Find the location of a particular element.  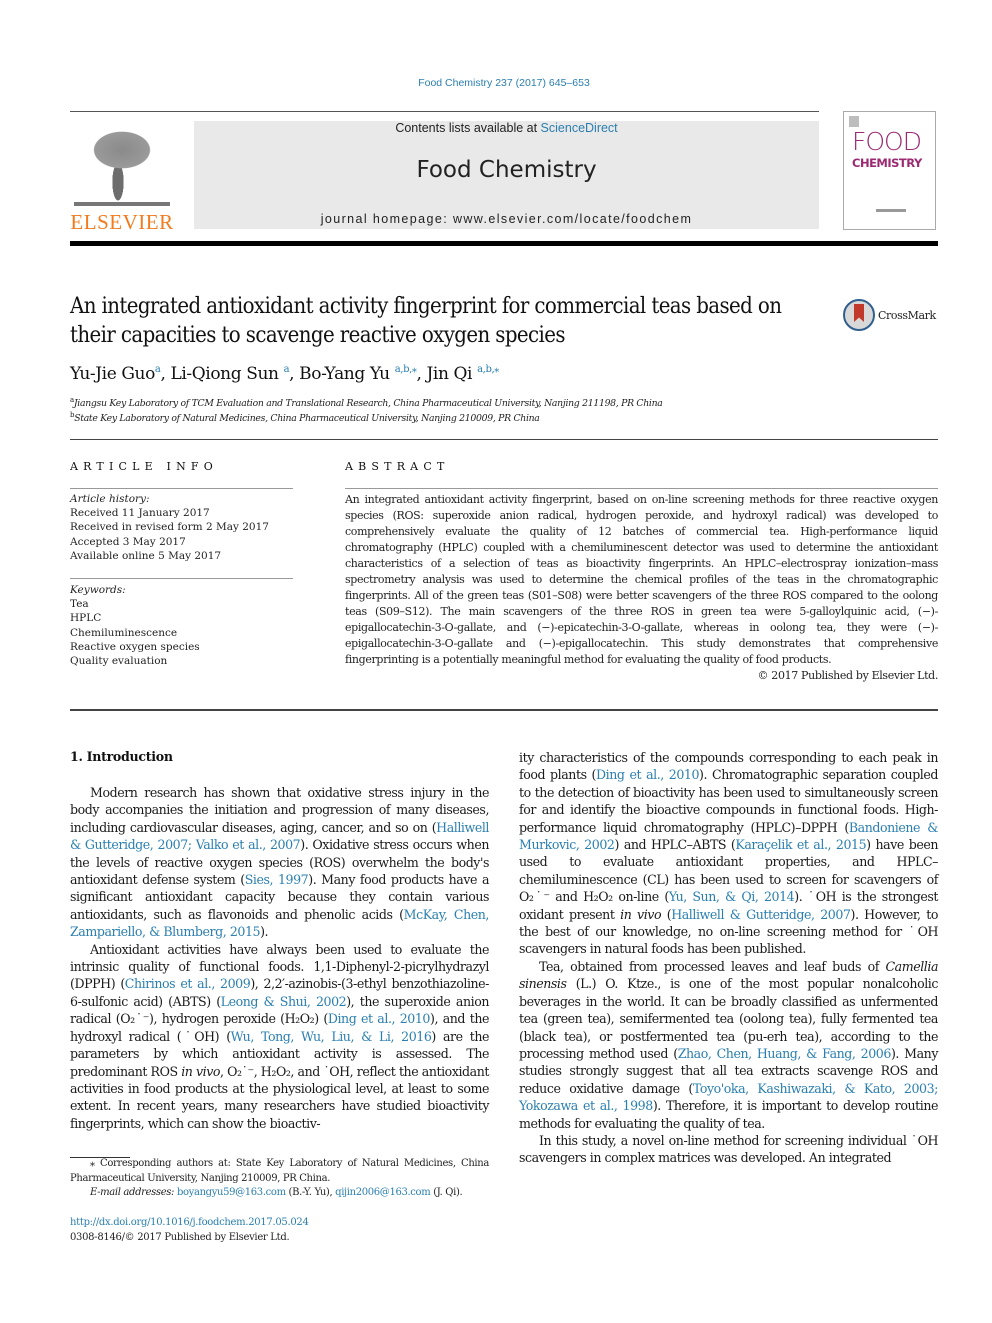

front-matter-rule is located at coordinates (504, 710).